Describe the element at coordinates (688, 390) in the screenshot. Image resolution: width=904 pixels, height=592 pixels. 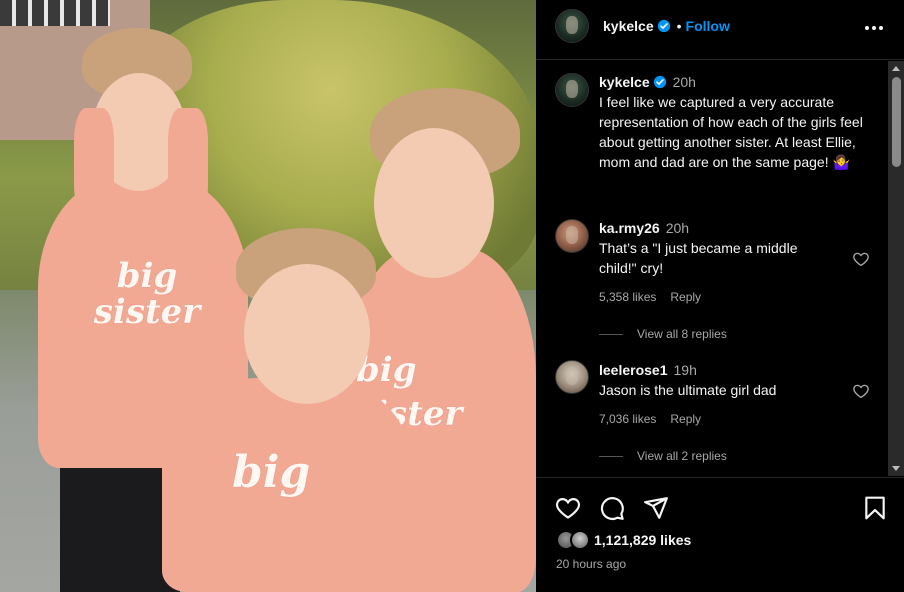
I see `comment-text: Jason is the ultimate girl dad` at that location.